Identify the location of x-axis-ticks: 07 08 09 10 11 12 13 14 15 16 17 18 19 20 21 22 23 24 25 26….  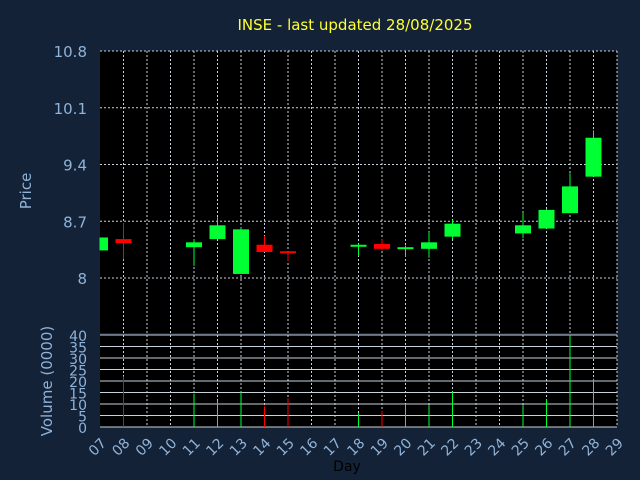
(356, 447).